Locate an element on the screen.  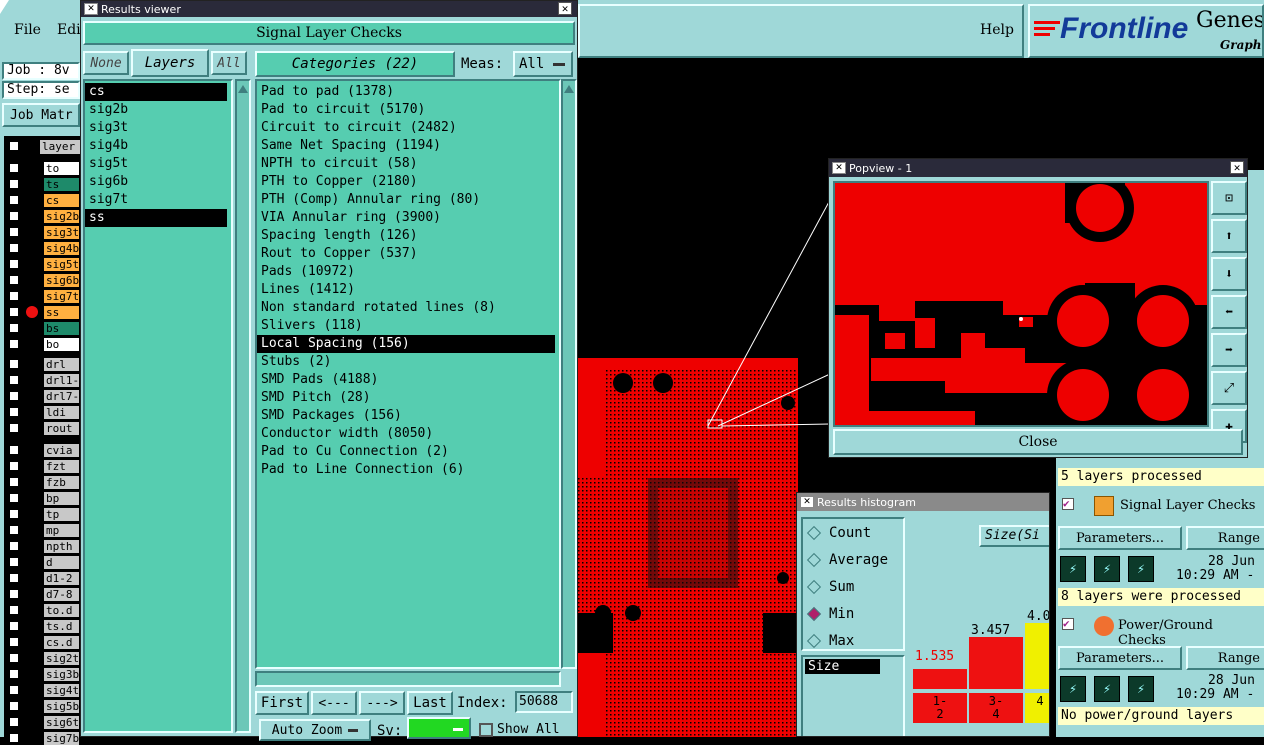
category-list-item: Pad to Cu Connection (2) is located at coordinates (406, 452).